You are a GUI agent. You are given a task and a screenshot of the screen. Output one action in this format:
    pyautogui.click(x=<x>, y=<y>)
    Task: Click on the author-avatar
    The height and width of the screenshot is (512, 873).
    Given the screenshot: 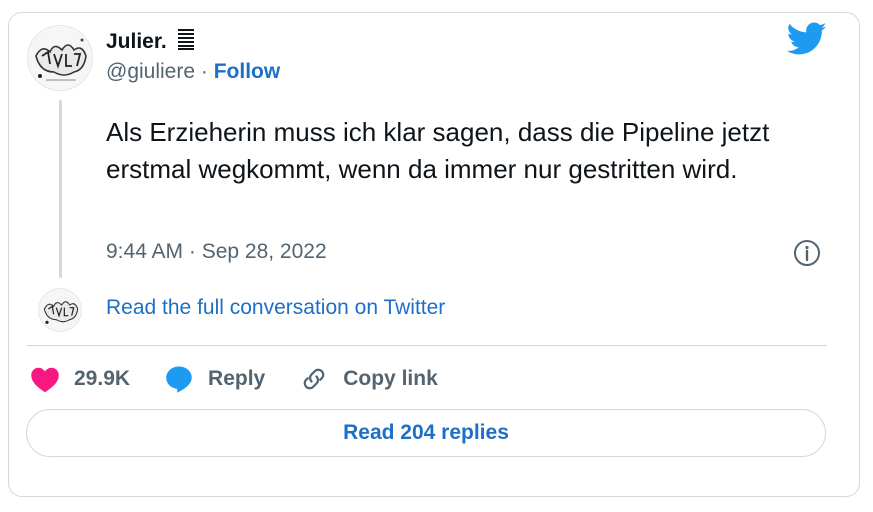 What is the action you would take?
    pyautogui.click(x=60, y=58)
    